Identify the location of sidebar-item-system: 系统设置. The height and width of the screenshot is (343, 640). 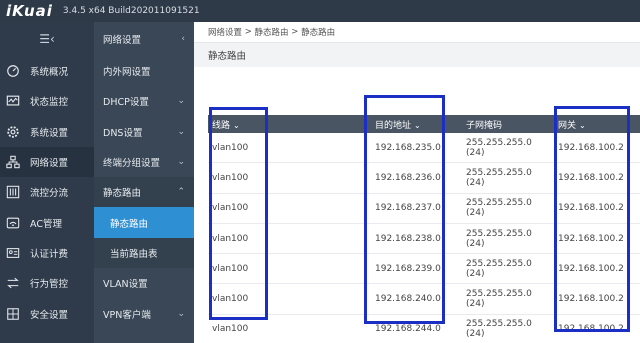
(47, 132).